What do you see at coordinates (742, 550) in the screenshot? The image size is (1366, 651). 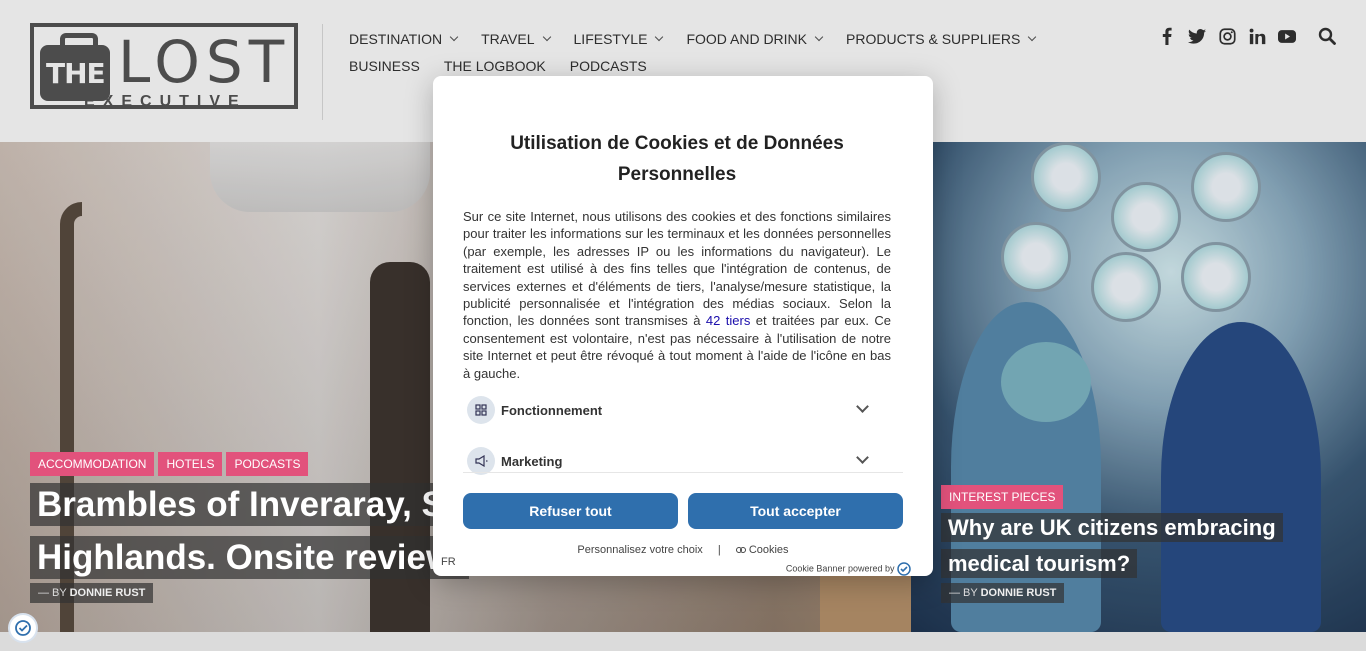 I see `link-icon` at bounding box center [742, 550].